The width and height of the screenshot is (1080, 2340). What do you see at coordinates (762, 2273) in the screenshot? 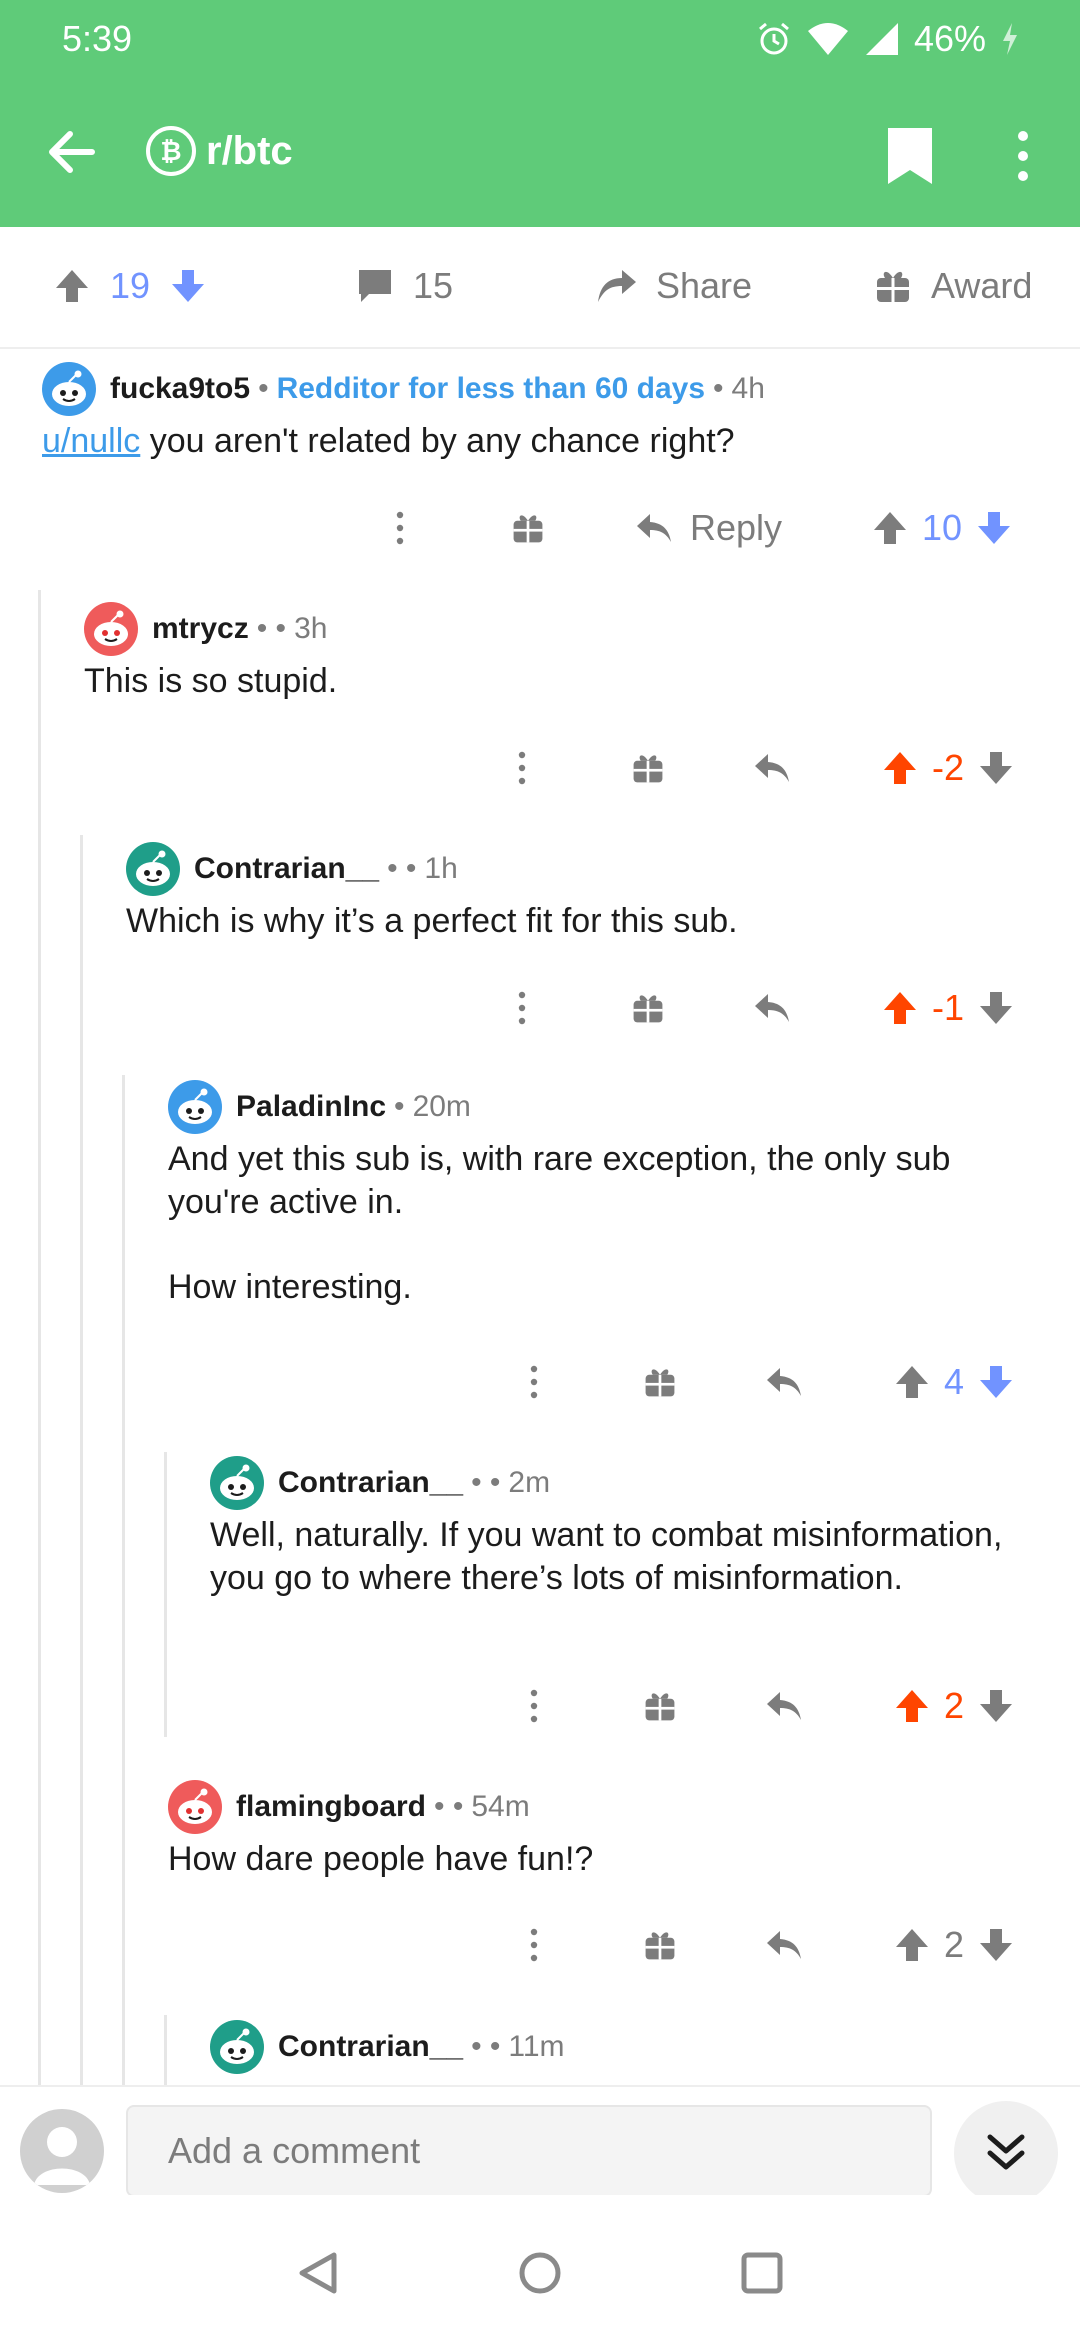
I see `nav-recents-icon` at bounding box center [762, 2273].